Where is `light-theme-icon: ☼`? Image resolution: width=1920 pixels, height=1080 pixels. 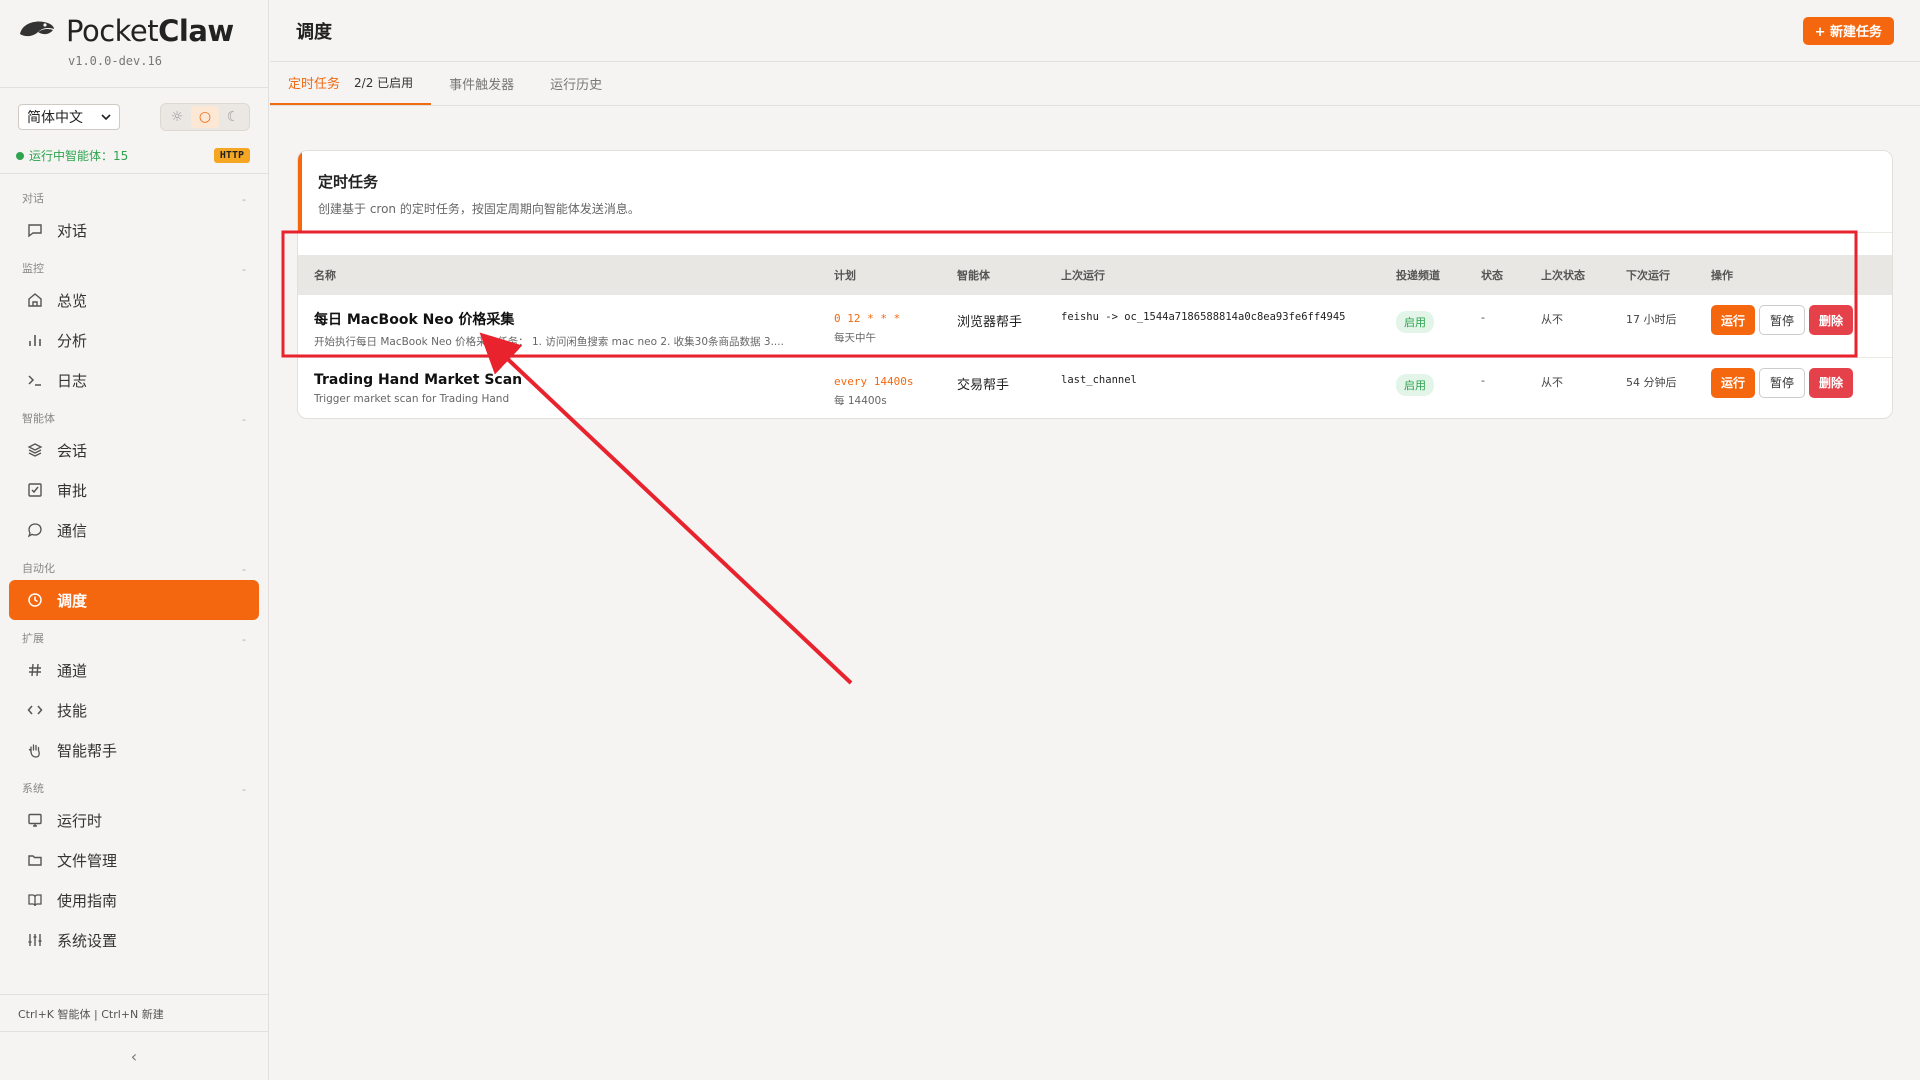 light-theme-icon: ☼ is located at coordinates (177, 117).